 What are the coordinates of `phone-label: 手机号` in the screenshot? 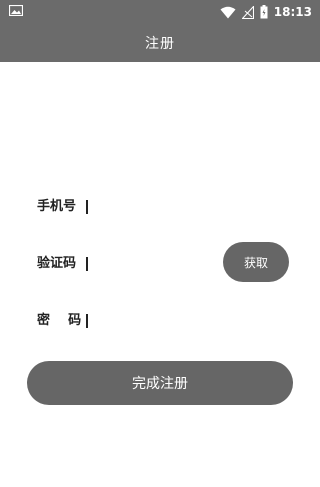 It's located at (57, 206).